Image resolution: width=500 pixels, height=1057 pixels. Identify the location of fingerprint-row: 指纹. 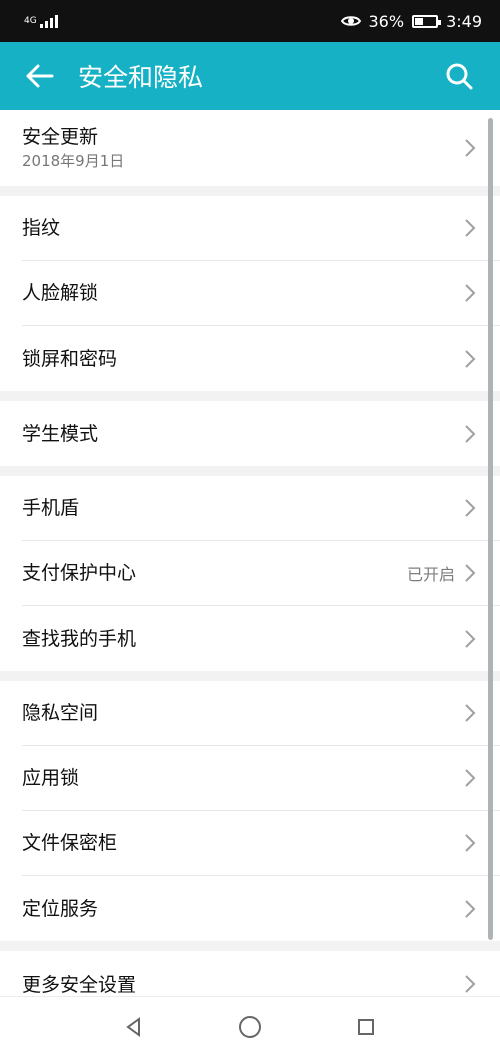
(261, 228).